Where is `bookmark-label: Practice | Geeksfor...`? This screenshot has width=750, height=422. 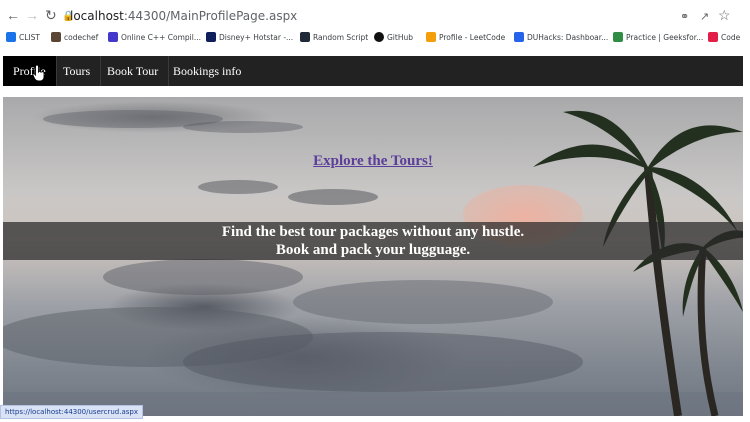 bookmark-label: Practice | Geeksfor... is located at coordinates (665, 37).